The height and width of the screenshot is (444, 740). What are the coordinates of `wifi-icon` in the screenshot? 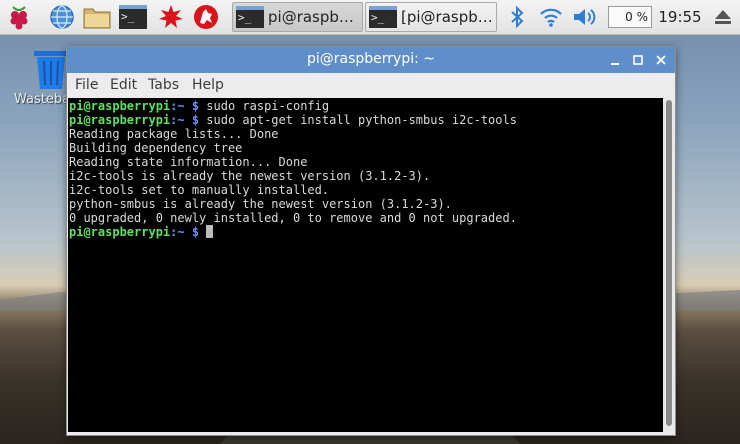 It's located at (551, 17).